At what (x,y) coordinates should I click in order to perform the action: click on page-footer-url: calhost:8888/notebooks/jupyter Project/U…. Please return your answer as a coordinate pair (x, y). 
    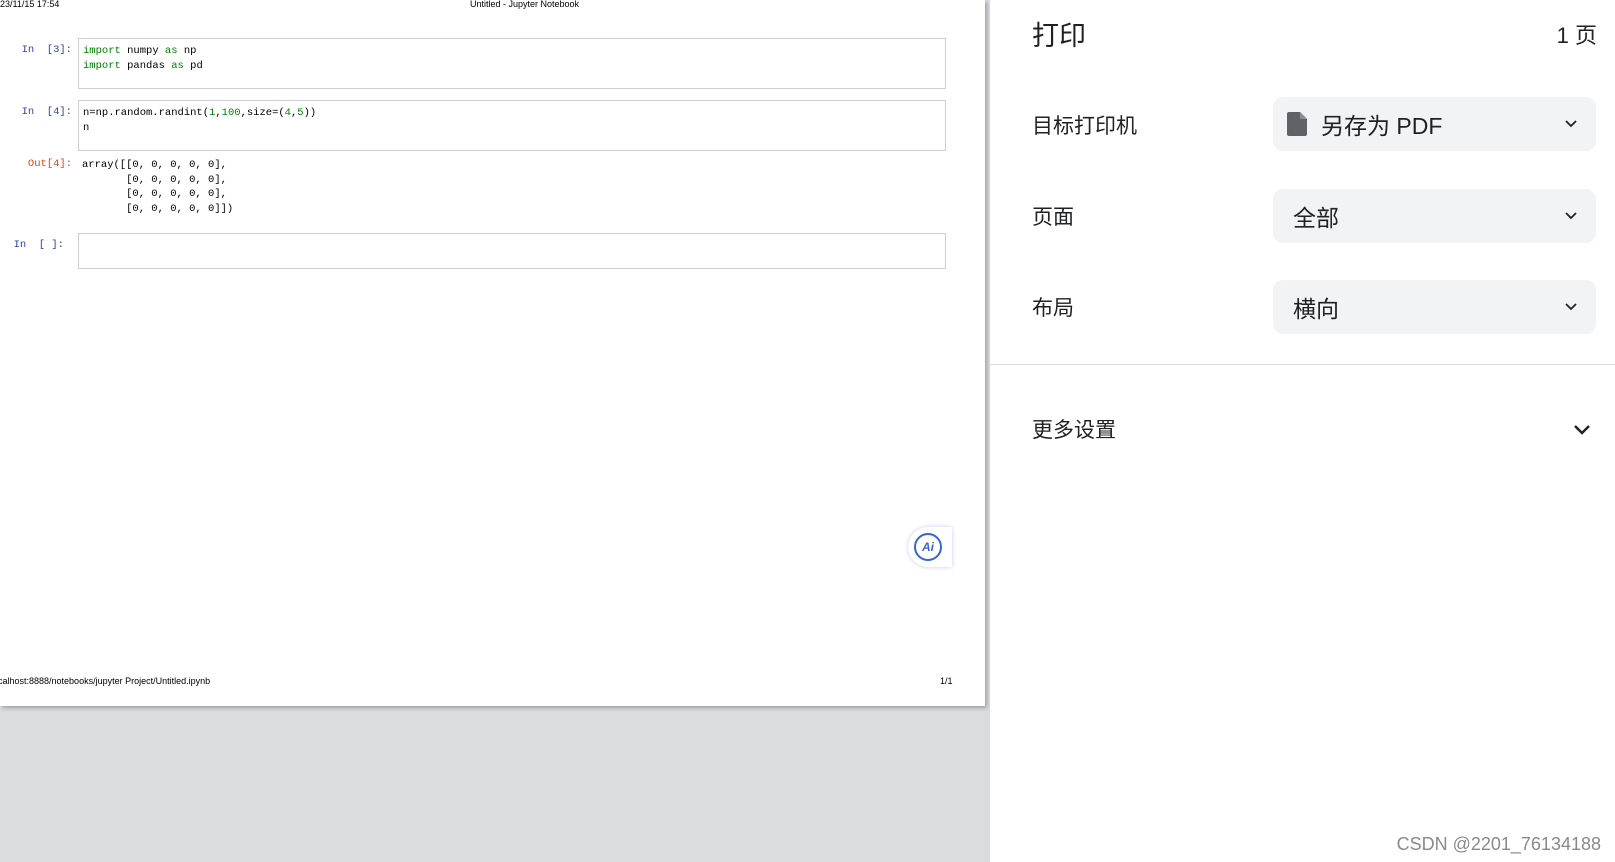
    Looking at the image, I should click on (105, 681).